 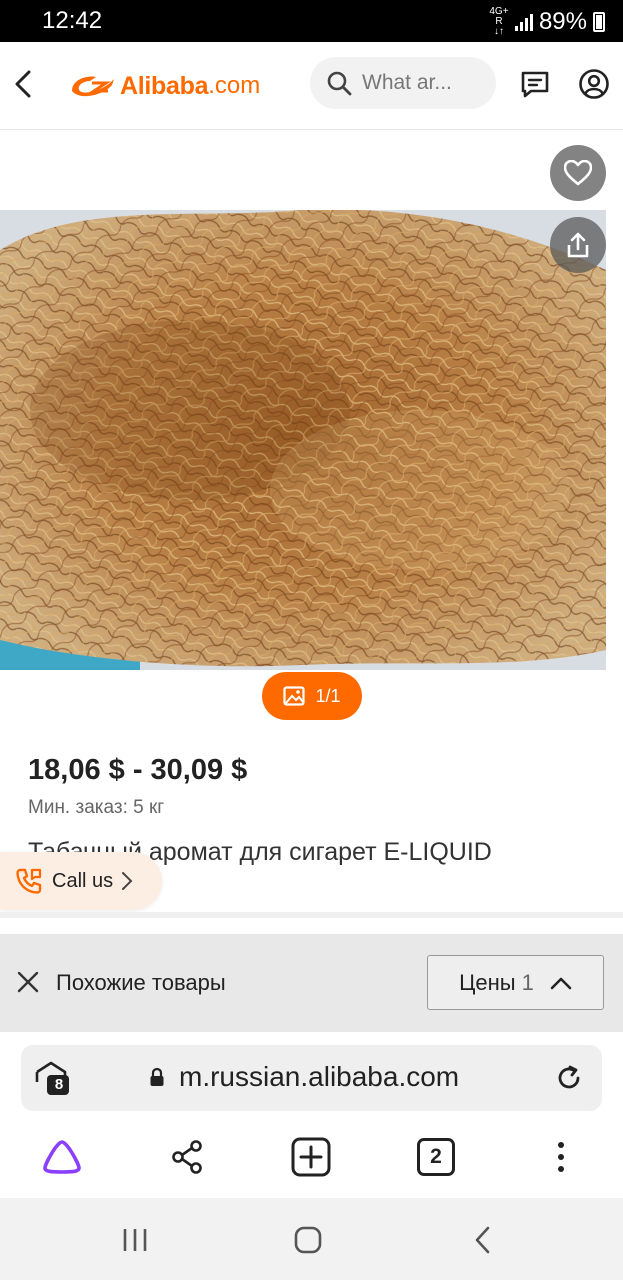 I want to click on share-button, so click(x=578, y=245).